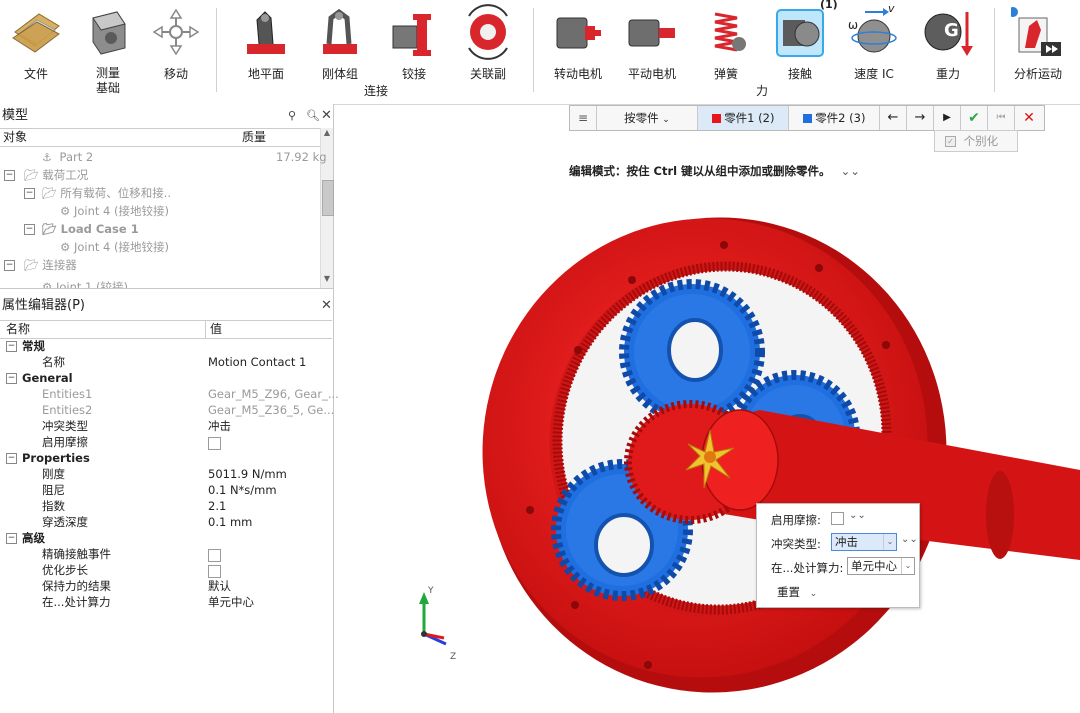 This screenshot has height=713, width=1080. I want to click on column-divider, so click(205, 329).